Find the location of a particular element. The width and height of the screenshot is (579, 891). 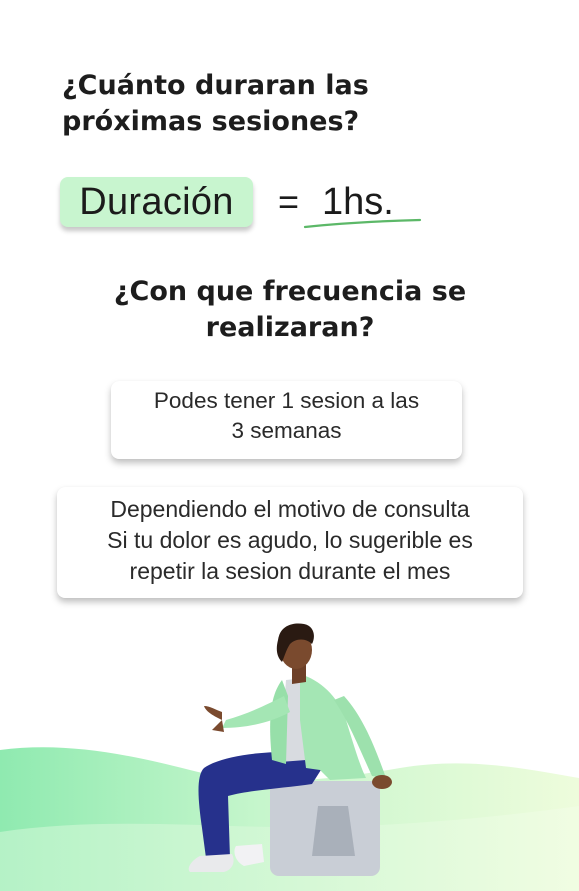

frequency-card-line-1: Podes tener 1 sesion a las is located at coordinates (286, 400).